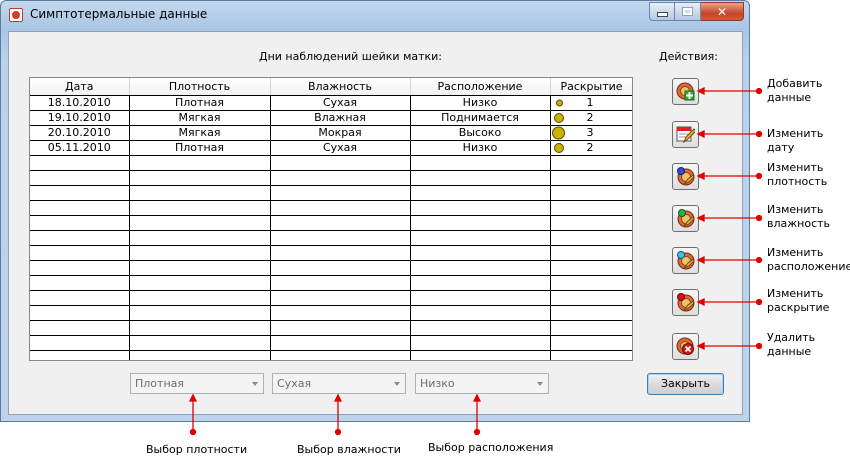 Image resolution: width=850 pixels, height=475 pixels. Describe the element at coordinates (685, 91) in the screenshot. I see `add-data-button` at that location.